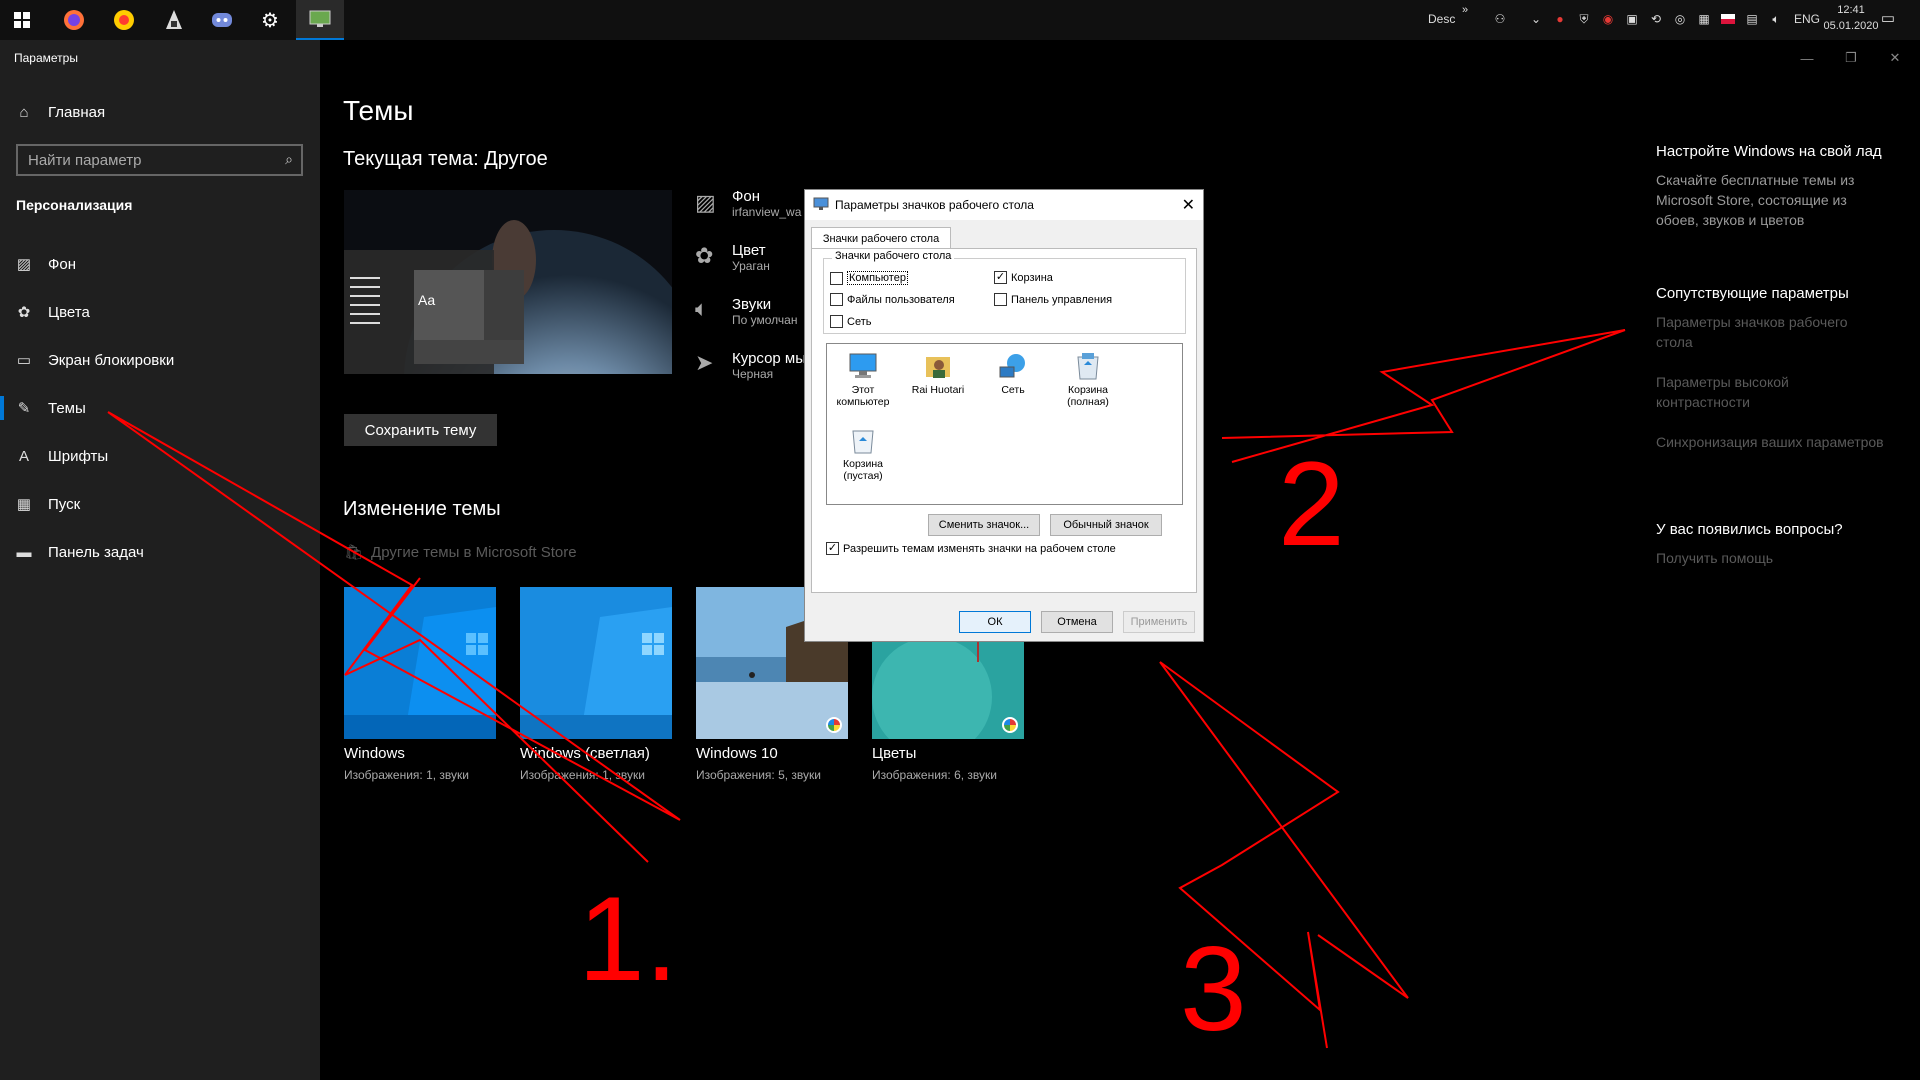 The image size is (1920, 1080). I want to click on firefox-icon, so click(74, 20).